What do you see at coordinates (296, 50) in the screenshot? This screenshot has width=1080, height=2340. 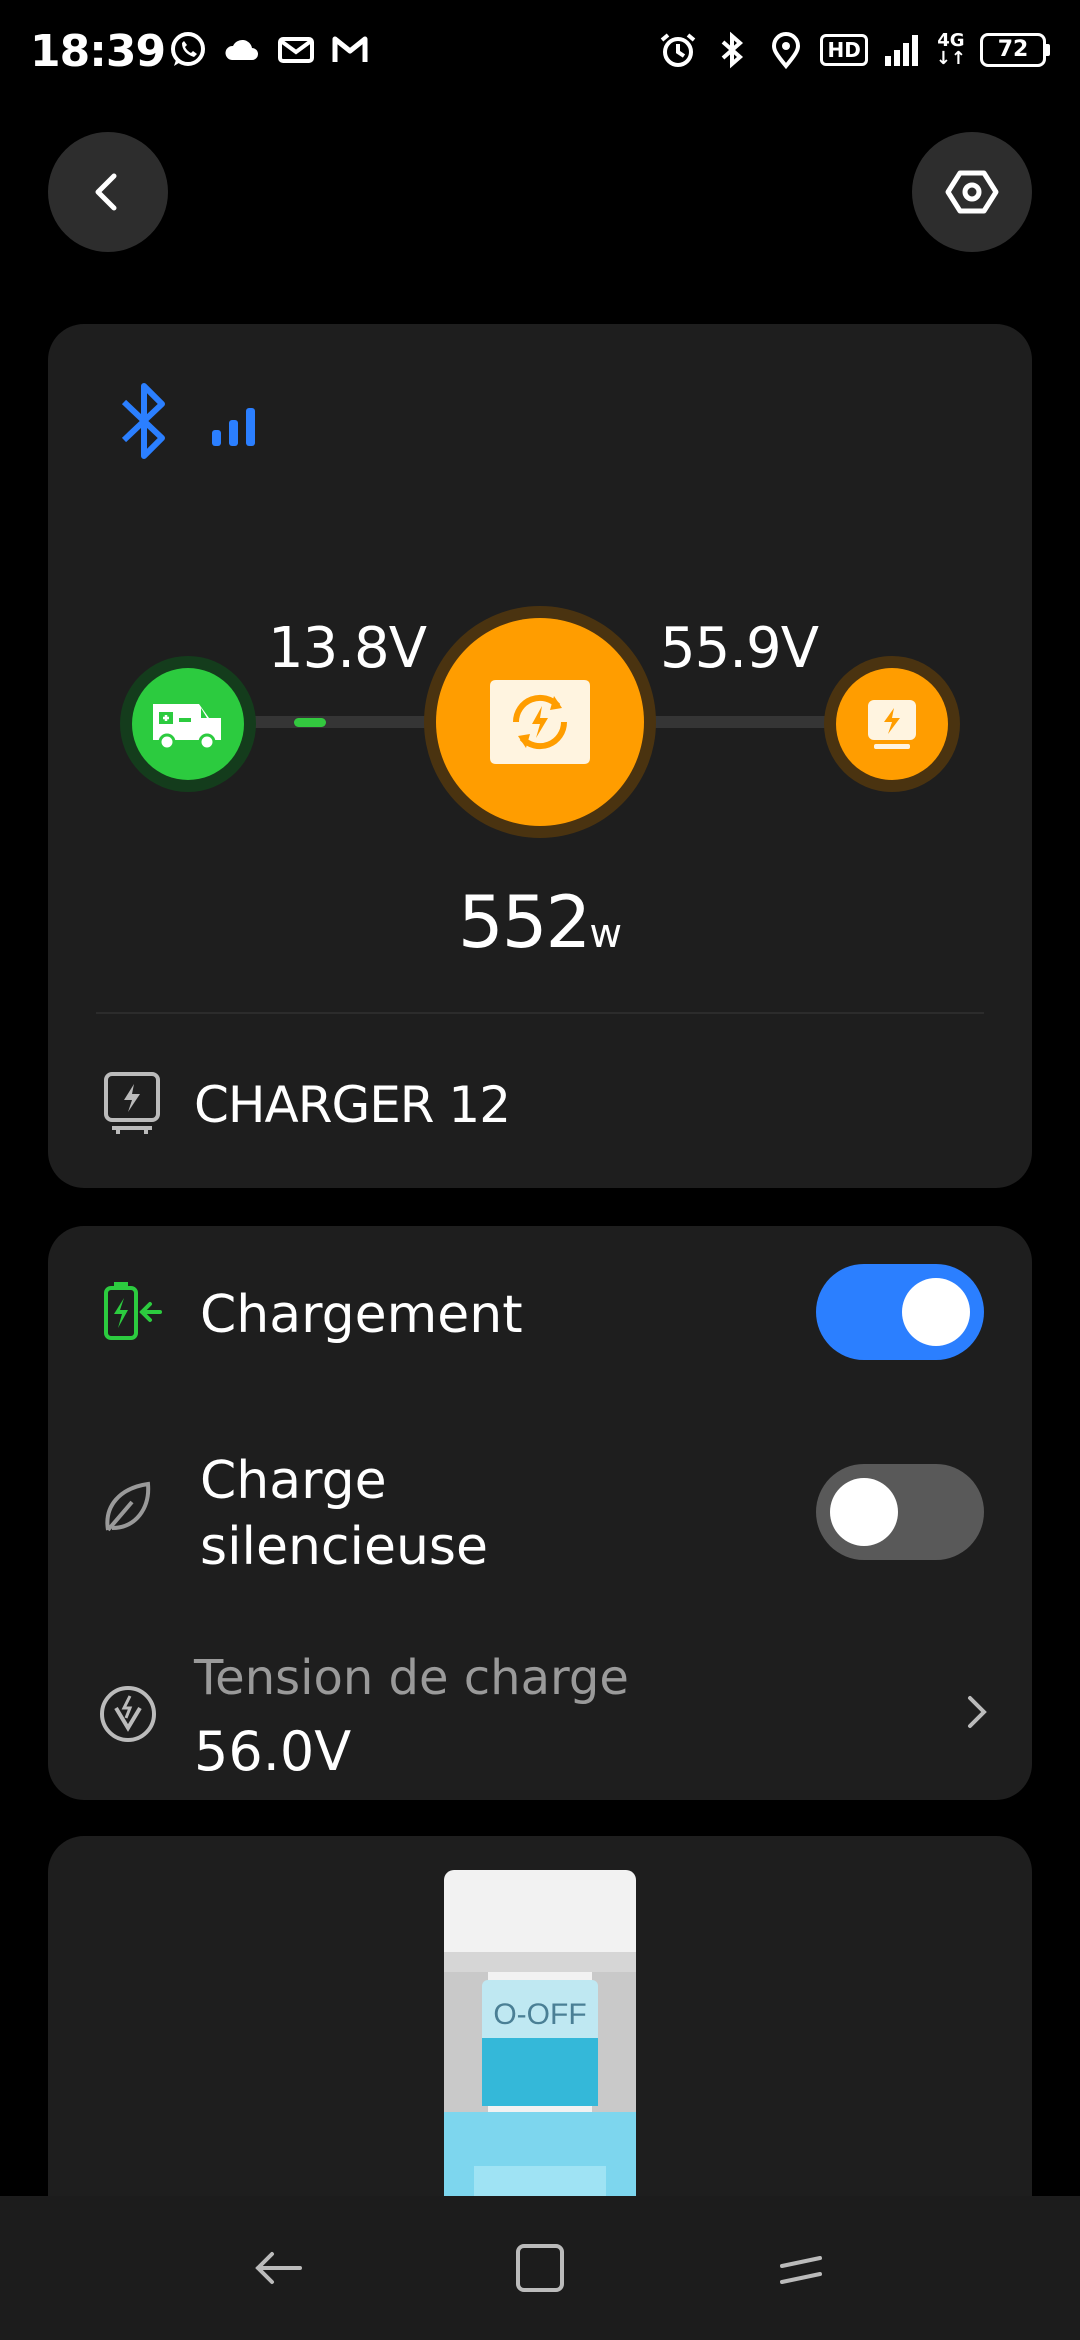 I see `mail-icon` at bounding box center [296, 50].